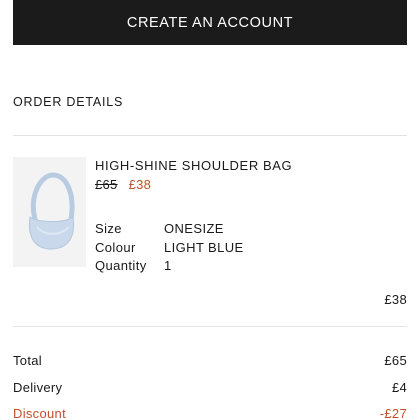 Image resolution: width=420 pixels, height=420 pixels. I want to click on attribute-value: 1, so click(168, 265).